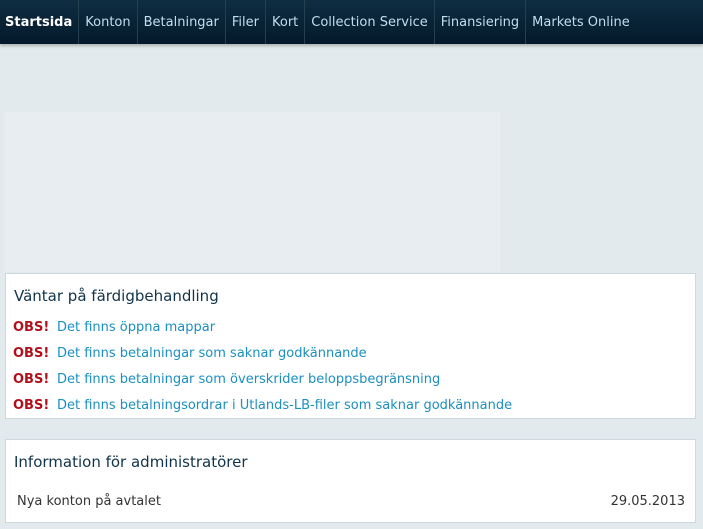 The width and height of the screenshot is (703, 529). I want to click on pending-title: Väntar på färdigbehandling, so click(116, 296).